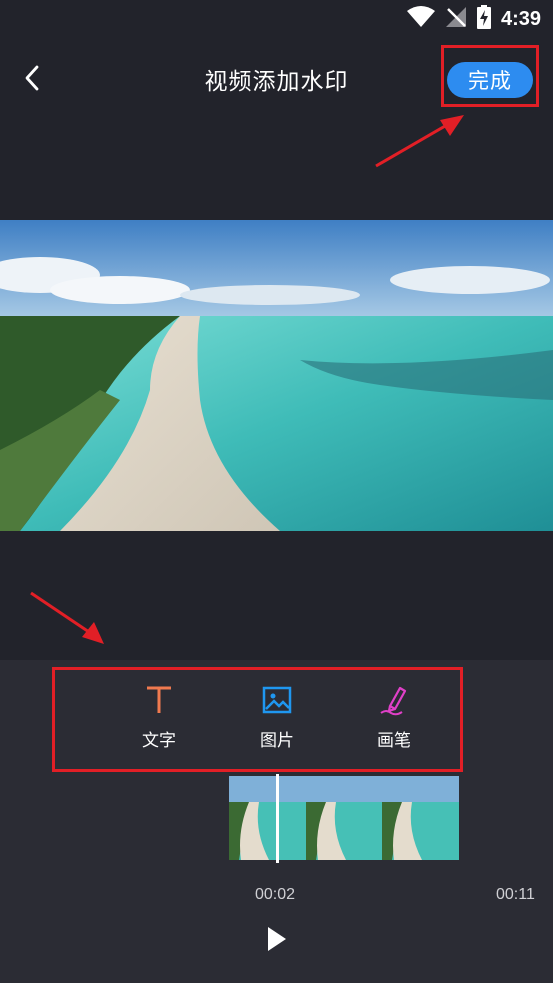  What do you see at coordinates (159, 741) in the screenshot?
I see `tool-text-label: 文字` at bounding box center [159, 741].